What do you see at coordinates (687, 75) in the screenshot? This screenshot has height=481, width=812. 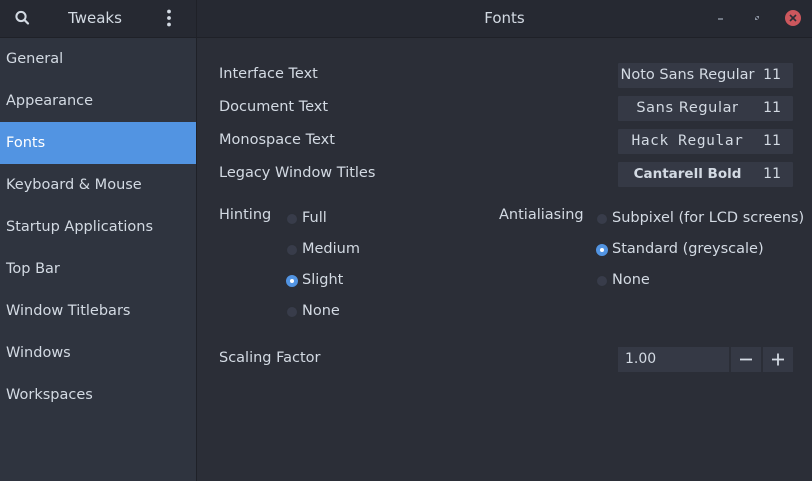 I see `interface-font-name: Noto Sans Regular` at bounding box center [687, 75].